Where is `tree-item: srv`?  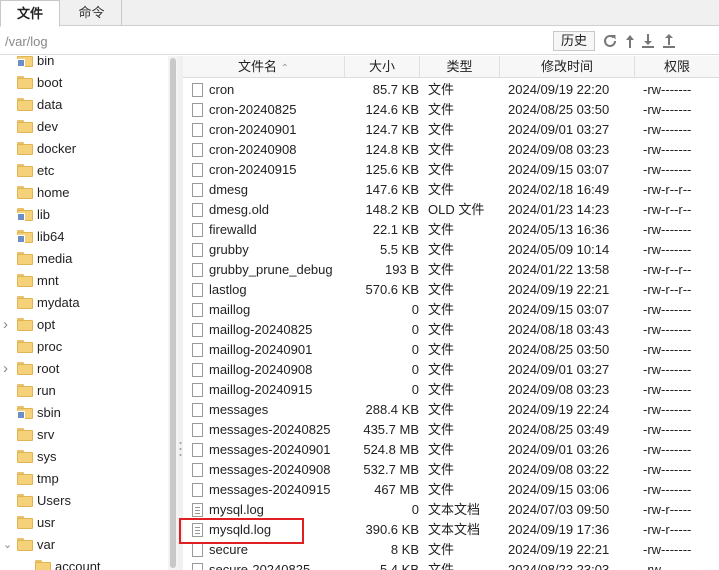 tree-item: srv is located at coordinates (84, 435).